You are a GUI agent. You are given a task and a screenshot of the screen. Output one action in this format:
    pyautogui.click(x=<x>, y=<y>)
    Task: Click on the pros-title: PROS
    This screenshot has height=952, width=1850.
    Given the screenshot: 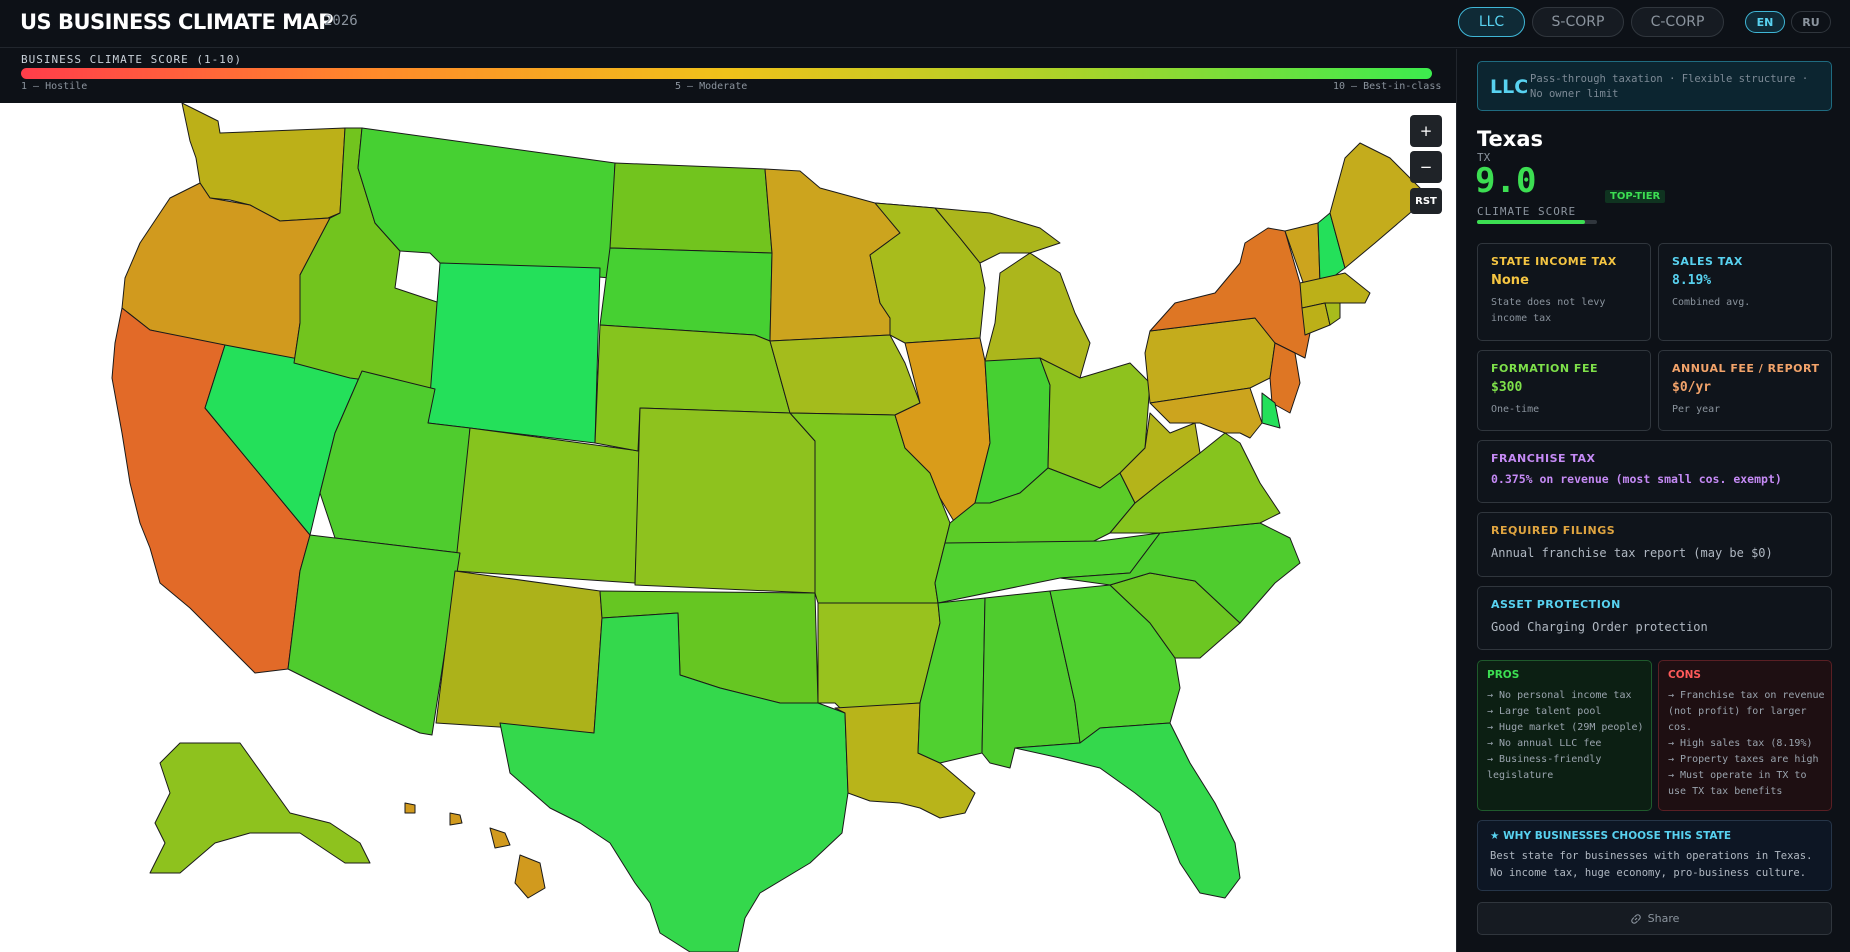 What is the action you would take?
    pyautogui.click(x=1503, y=675)
    